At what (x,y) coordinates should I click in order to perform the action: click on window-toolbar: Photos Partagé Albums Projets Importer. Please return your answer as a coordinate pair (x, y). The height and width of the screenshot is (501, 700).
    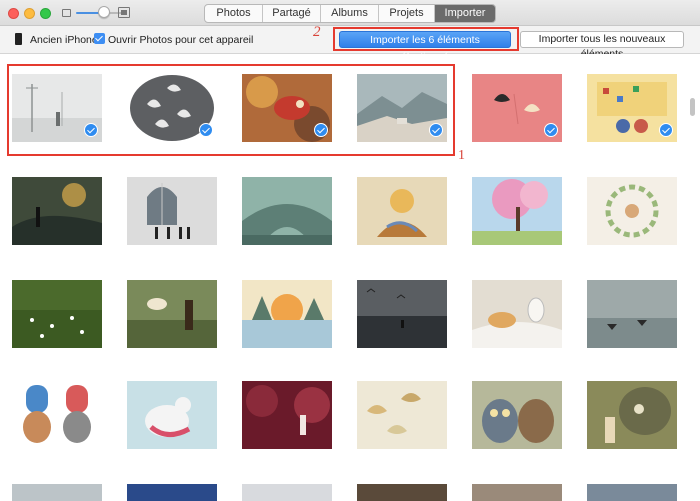
    Looking at the image, I should click on (350, 13).